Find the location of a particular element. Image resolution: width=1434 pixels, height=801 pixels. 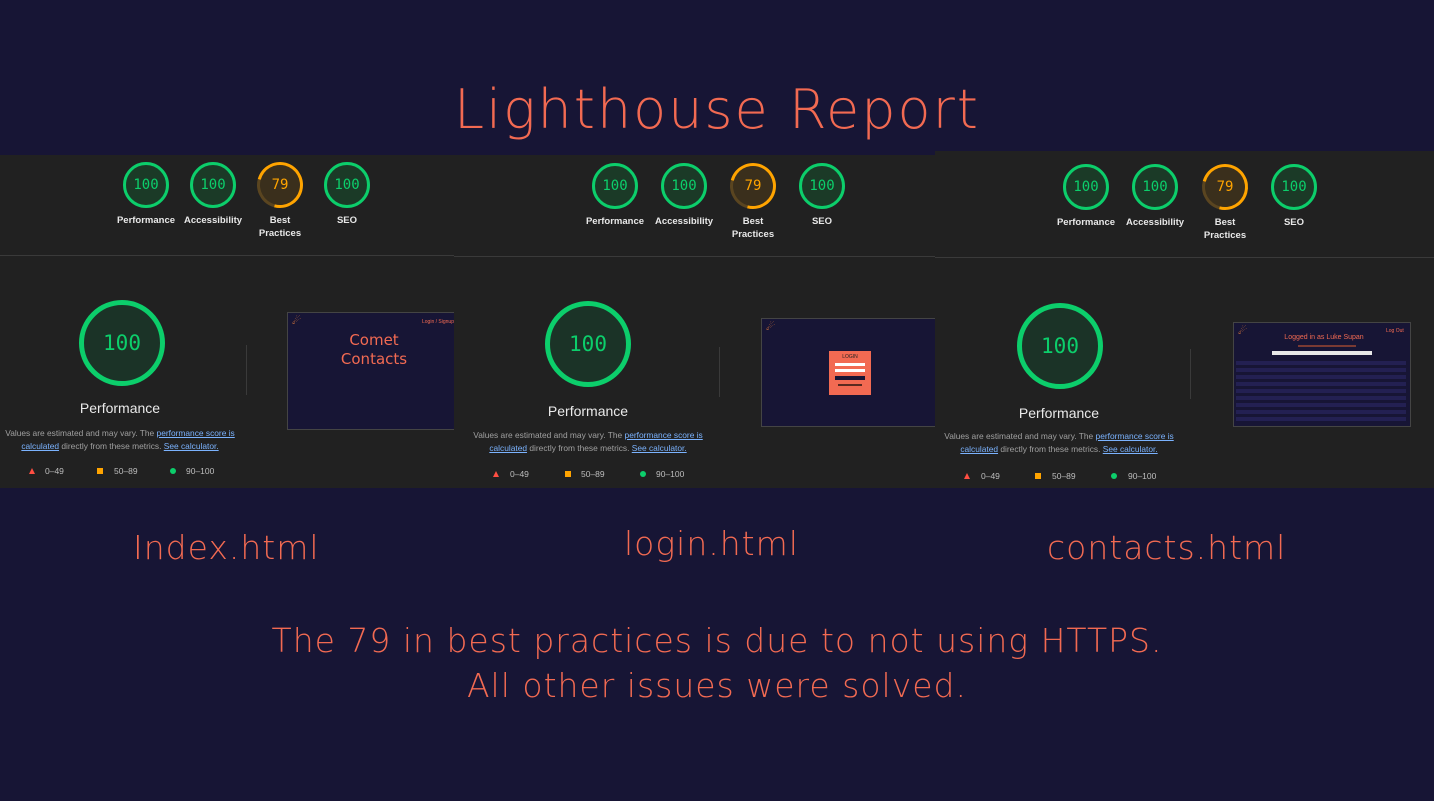

page-label-login: login.html is located at coordinates (711, 543).